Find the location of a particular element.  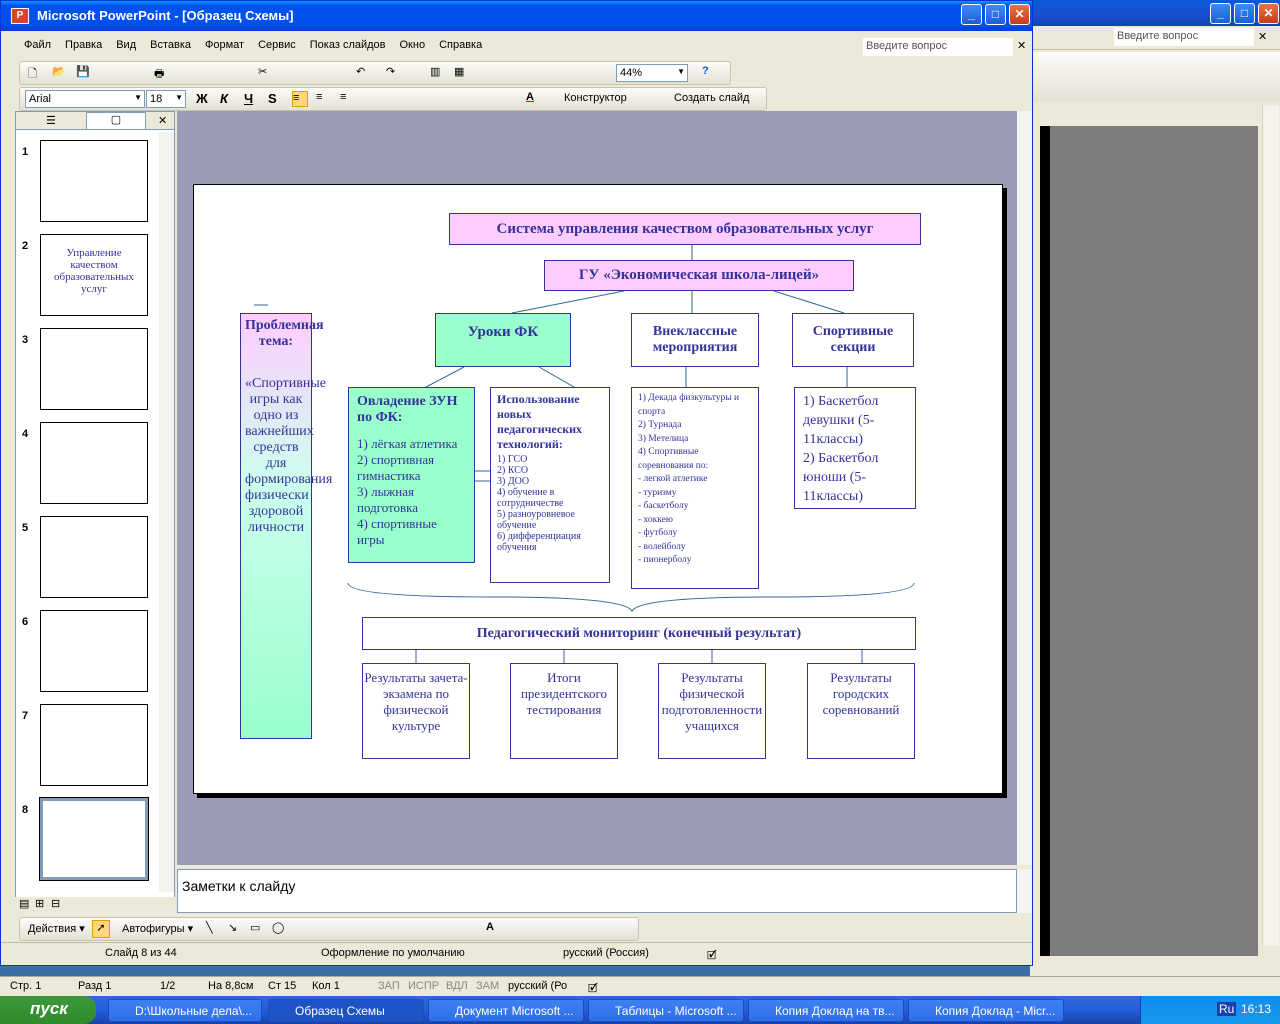

slides-tab: ▢ is located at coordinates (116, 121).